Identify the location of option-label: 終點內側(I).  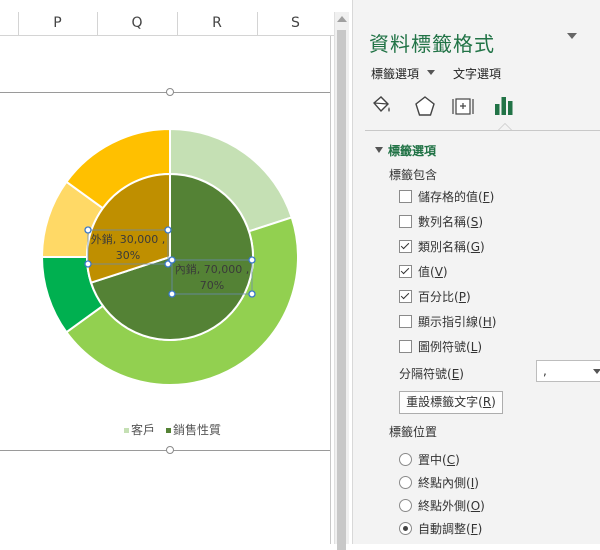
(448, 482).